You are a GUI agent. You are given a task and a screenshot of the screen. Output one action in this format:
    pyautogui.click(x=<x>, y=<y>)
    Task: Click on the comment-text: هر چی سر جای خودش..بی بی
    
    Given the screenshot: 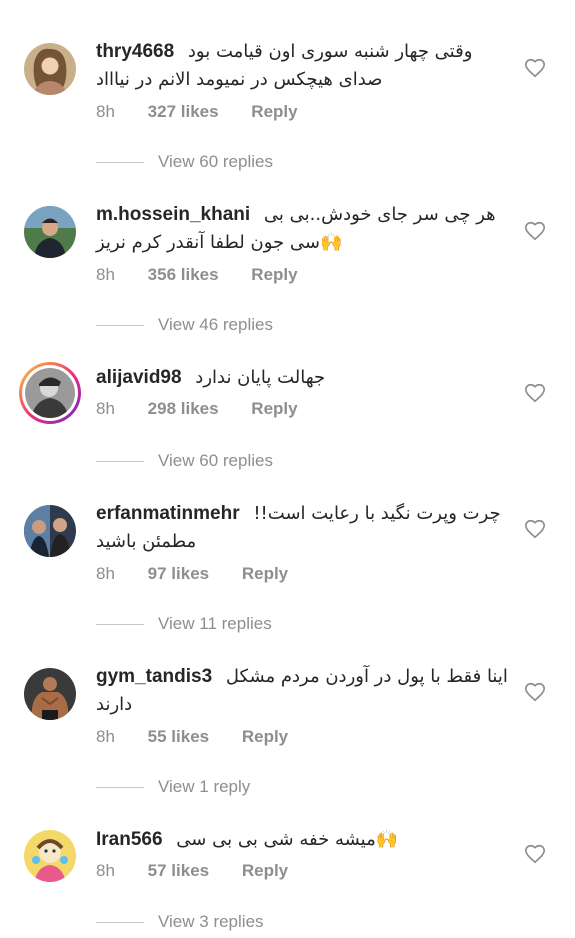 What is the action you would take?
    pyautogui.click(x=379, y=214)
    